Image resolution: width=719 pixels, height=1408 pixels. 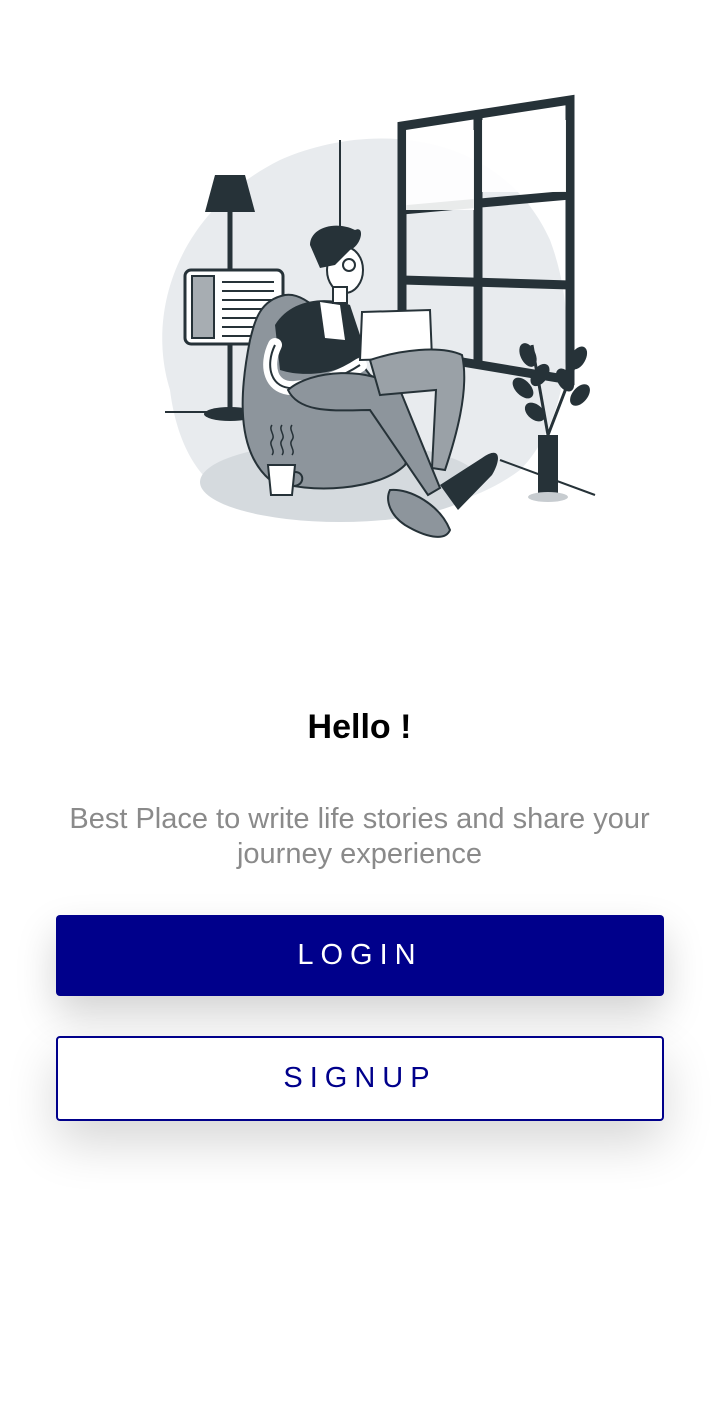 I want to click on signup-button: SIGNUP, so click(x=360, y=1078).